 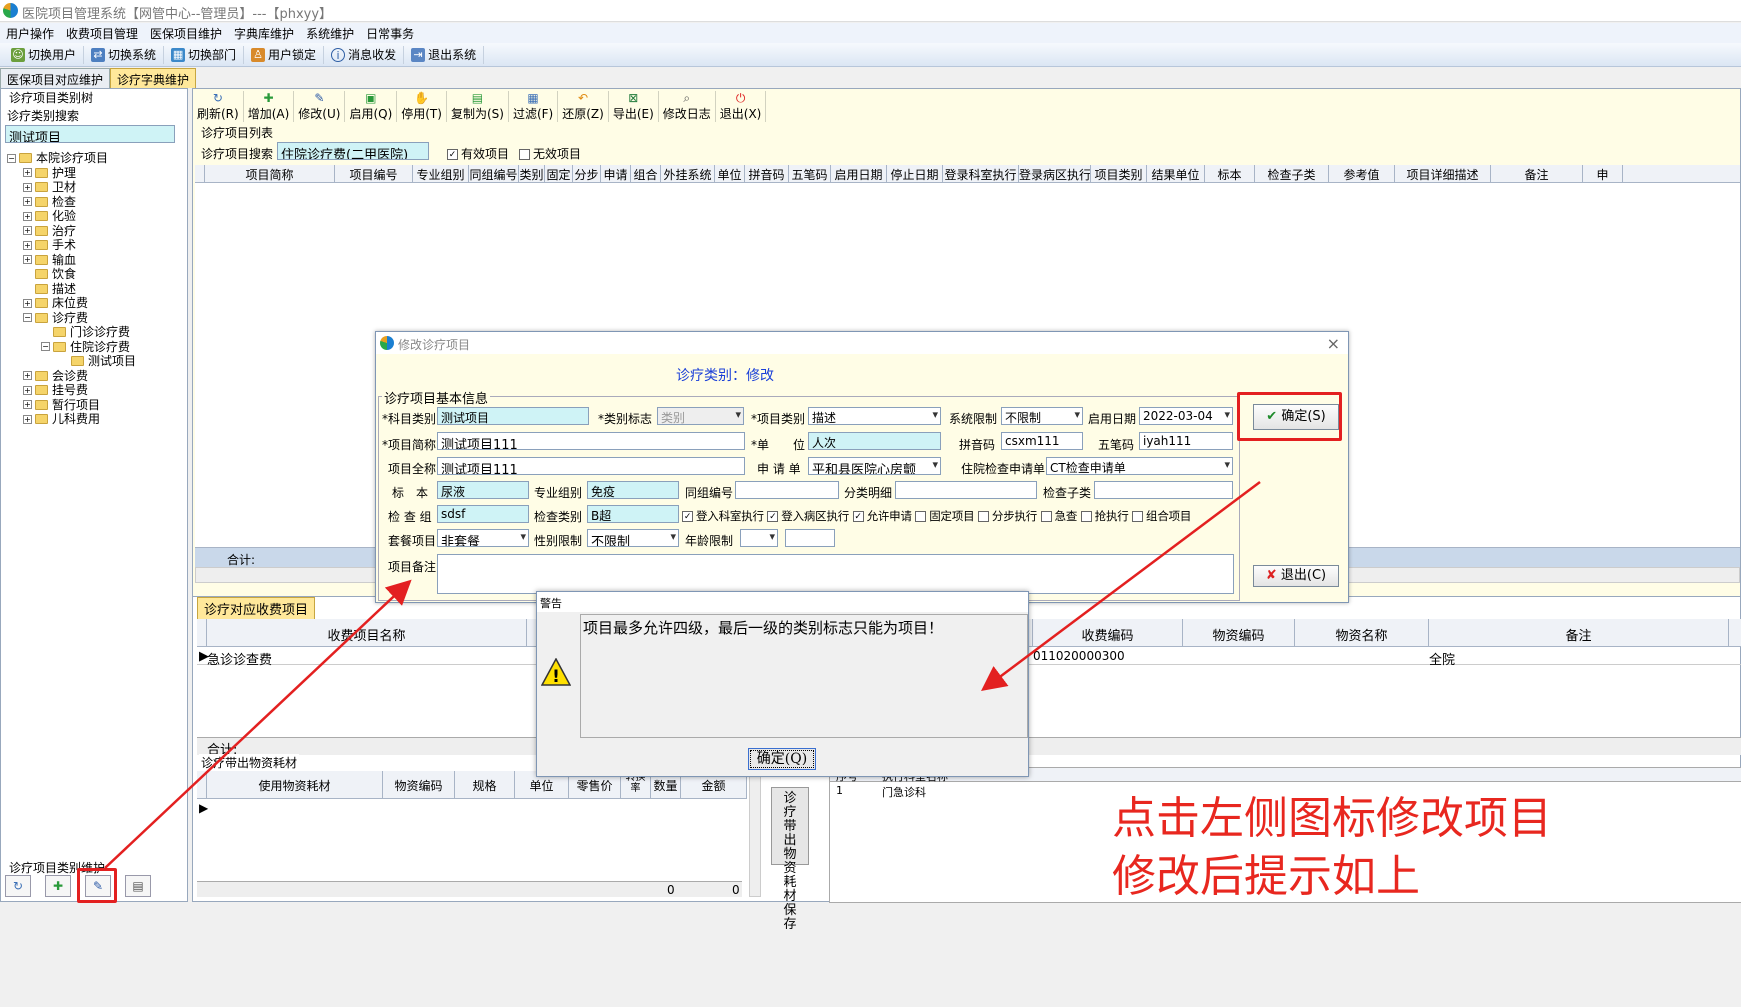 What do you see at coordinates (1332, 818) in the screenshot?
I see `annotation-line-1: 点击左侧图标修改项目` at bounding box center [1332, 818].